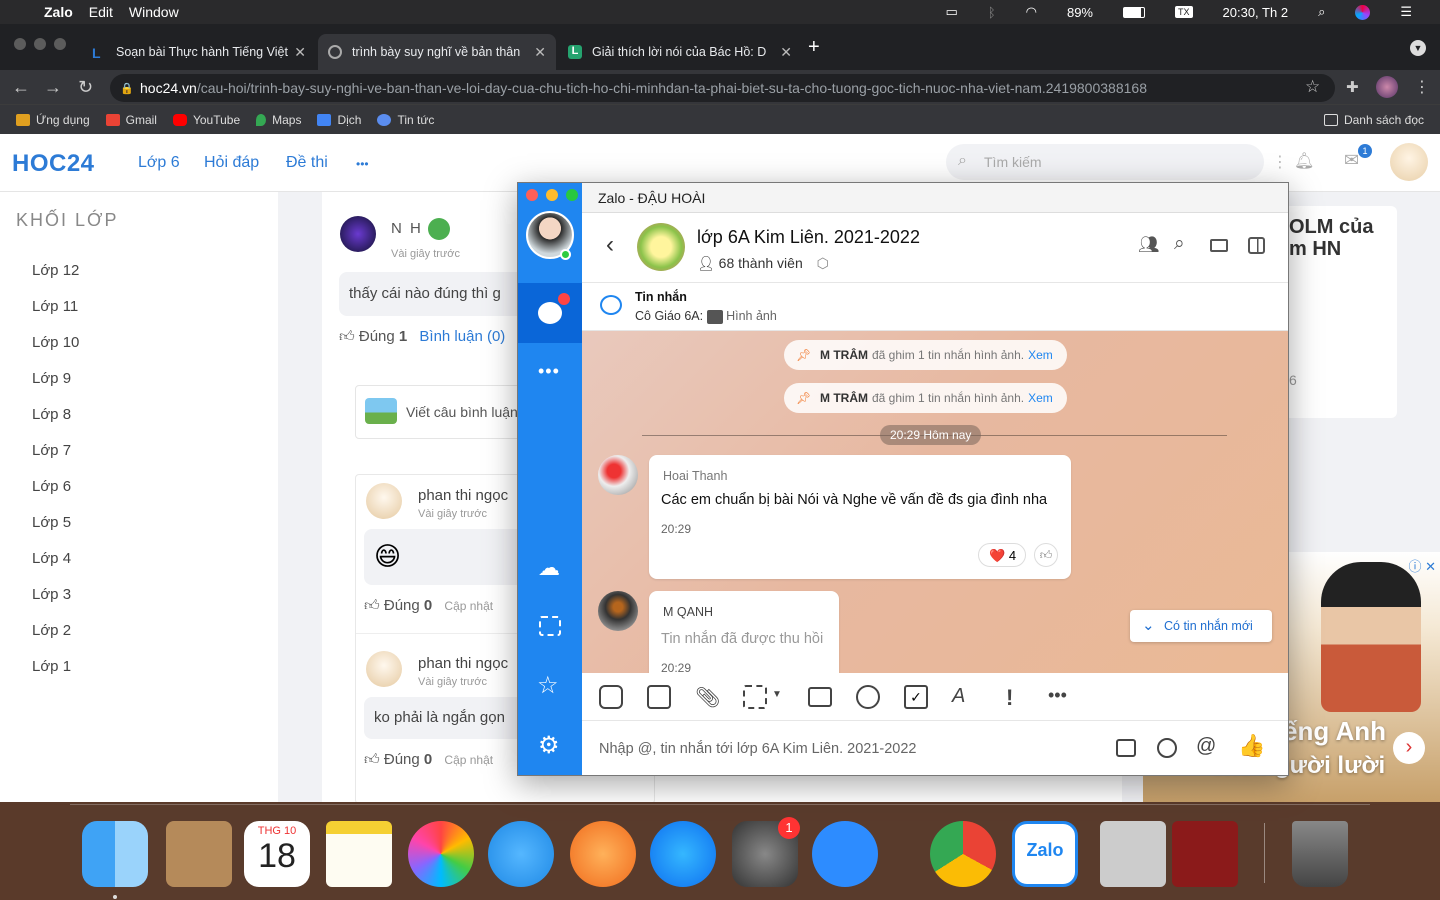 The width and height of the screenshot is (1440, 900). I want to click on contacts-icon, so click(199, 854).